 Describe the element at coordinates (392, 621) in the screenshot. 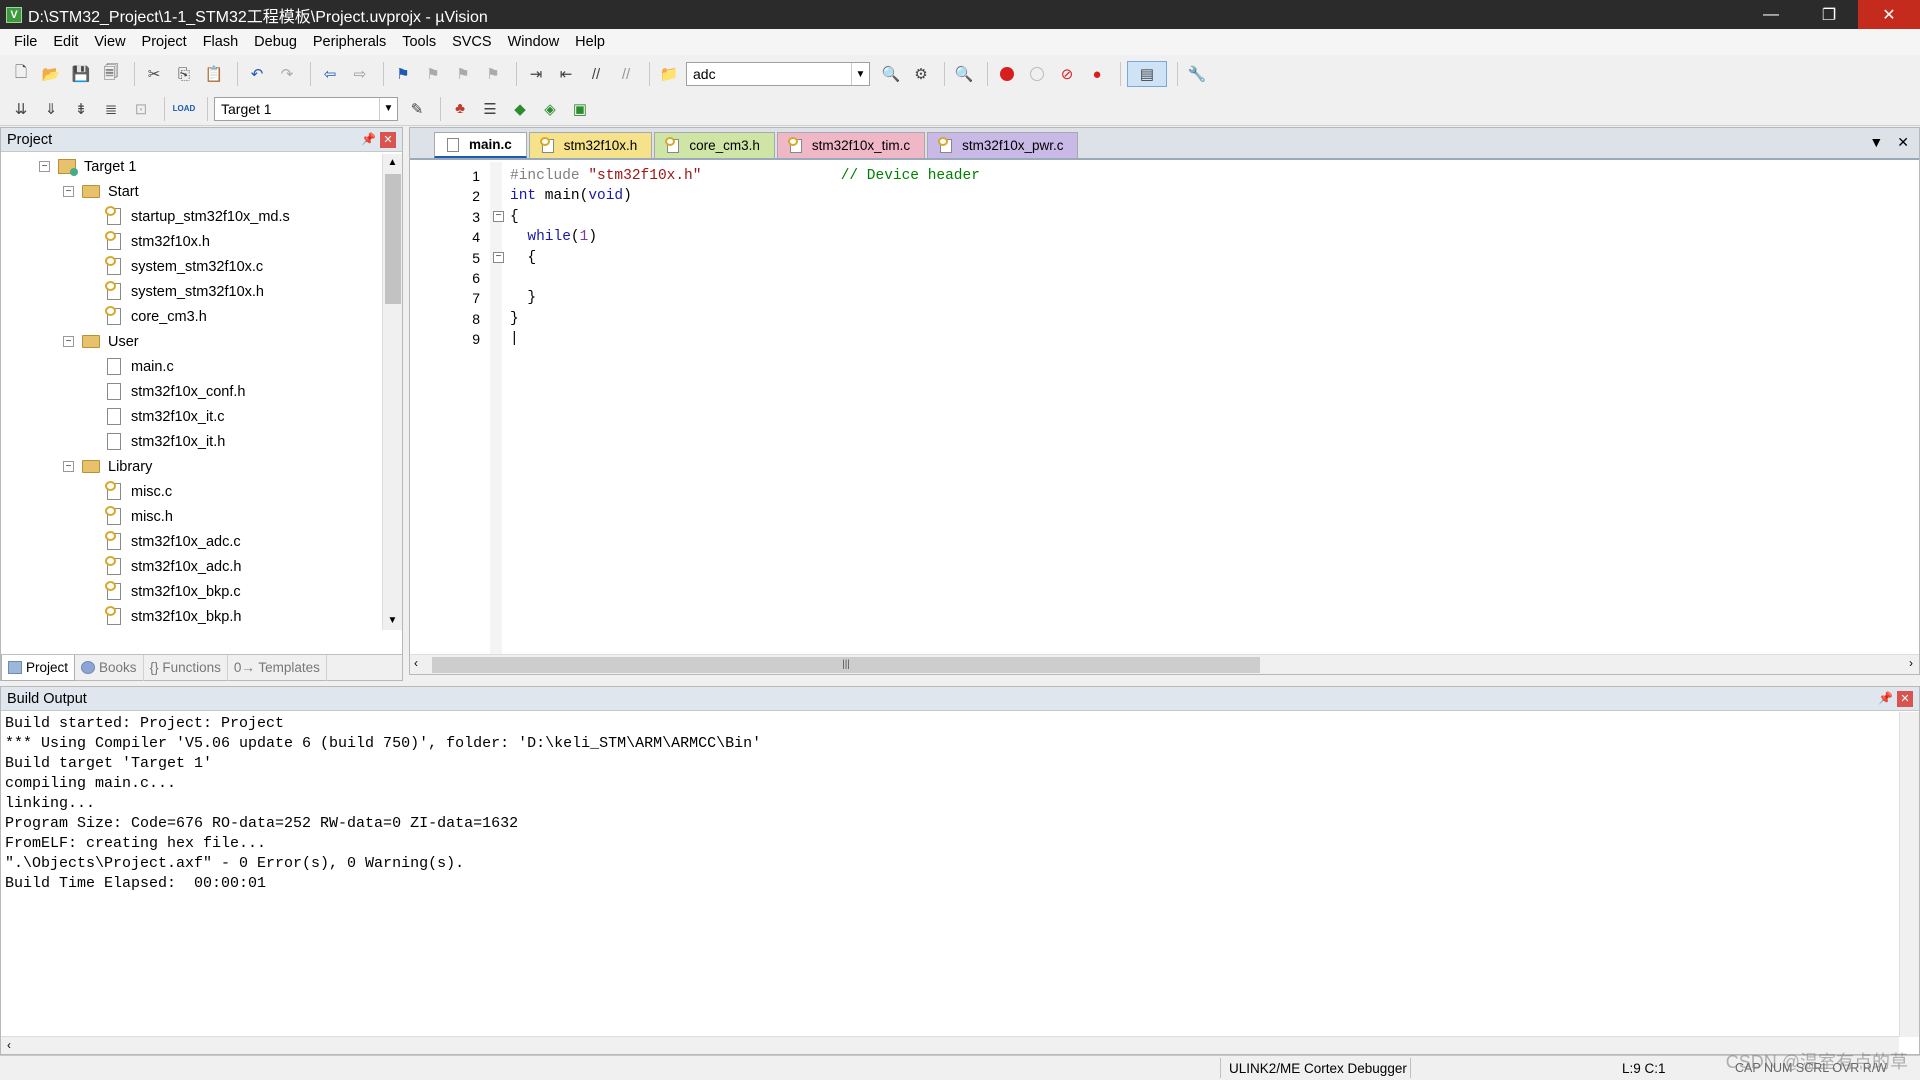

I see `scroll-down-icon: ▼` at that location.